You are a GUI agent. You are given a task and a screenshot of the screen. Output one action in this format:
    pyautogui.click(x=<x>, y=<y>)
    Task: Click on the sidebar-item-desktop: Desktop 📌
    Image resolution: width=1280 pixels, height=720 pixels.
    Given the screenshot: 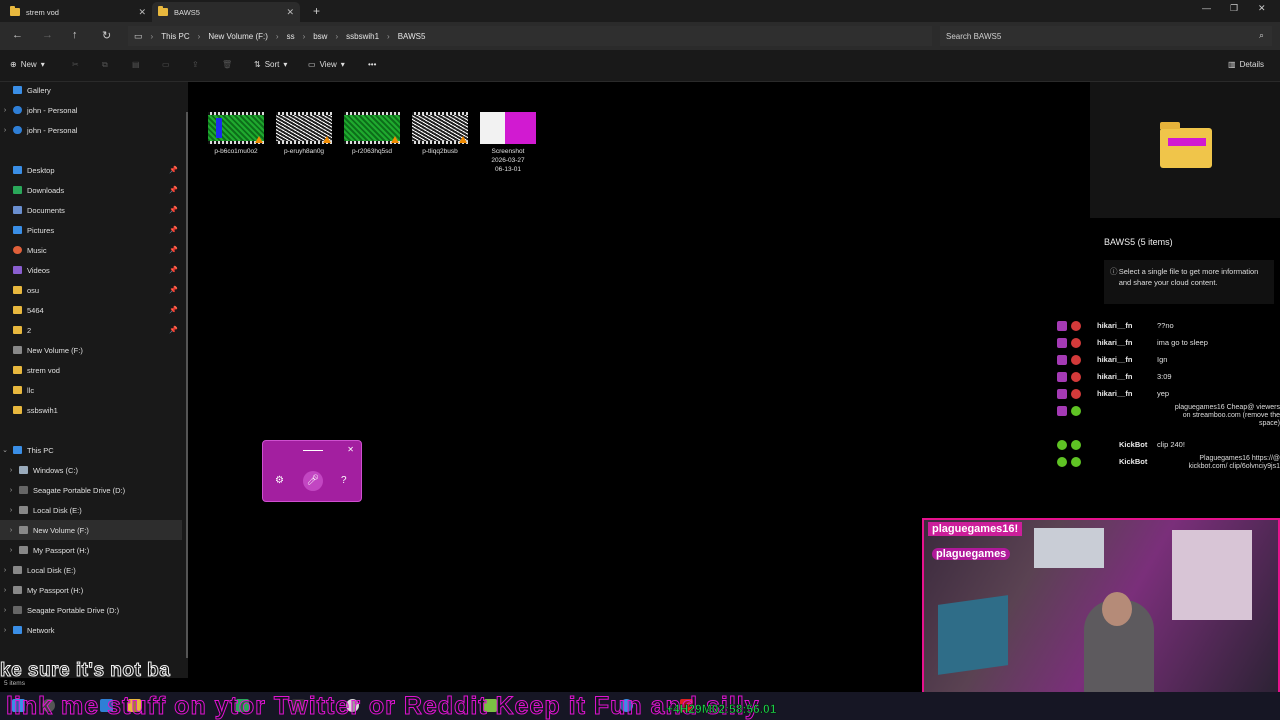 What is the action you would take?
    pyautogui.click(x=91, y=170)
    